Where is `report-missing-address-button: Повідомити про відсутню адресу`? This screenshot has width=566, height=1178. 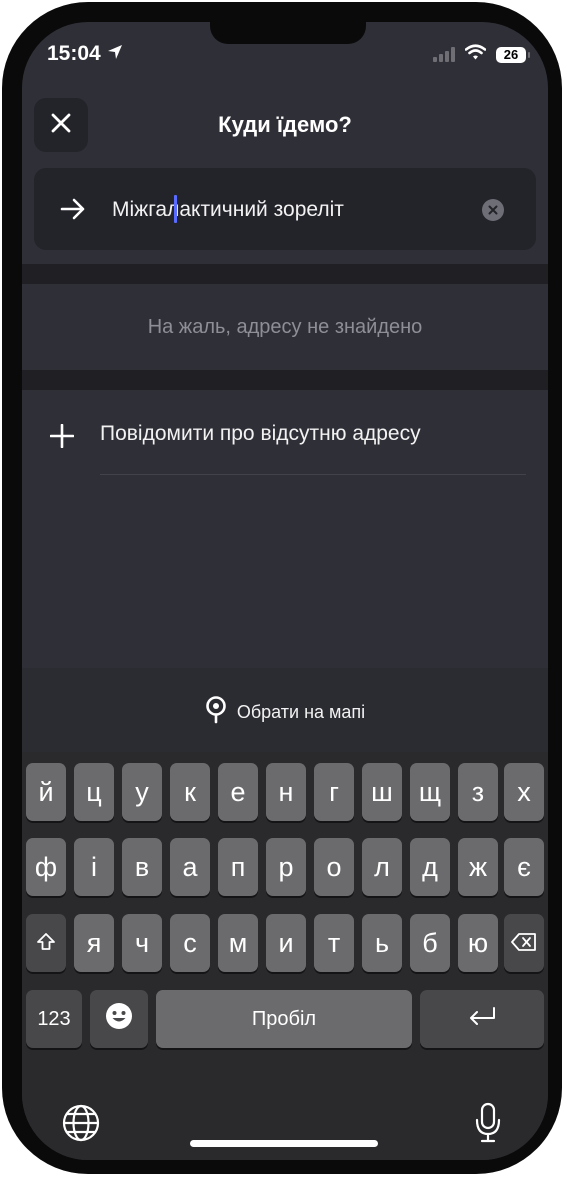
report-missing-address-button: Повідомити про відсутню адресу is located at coordinates (285, 441).